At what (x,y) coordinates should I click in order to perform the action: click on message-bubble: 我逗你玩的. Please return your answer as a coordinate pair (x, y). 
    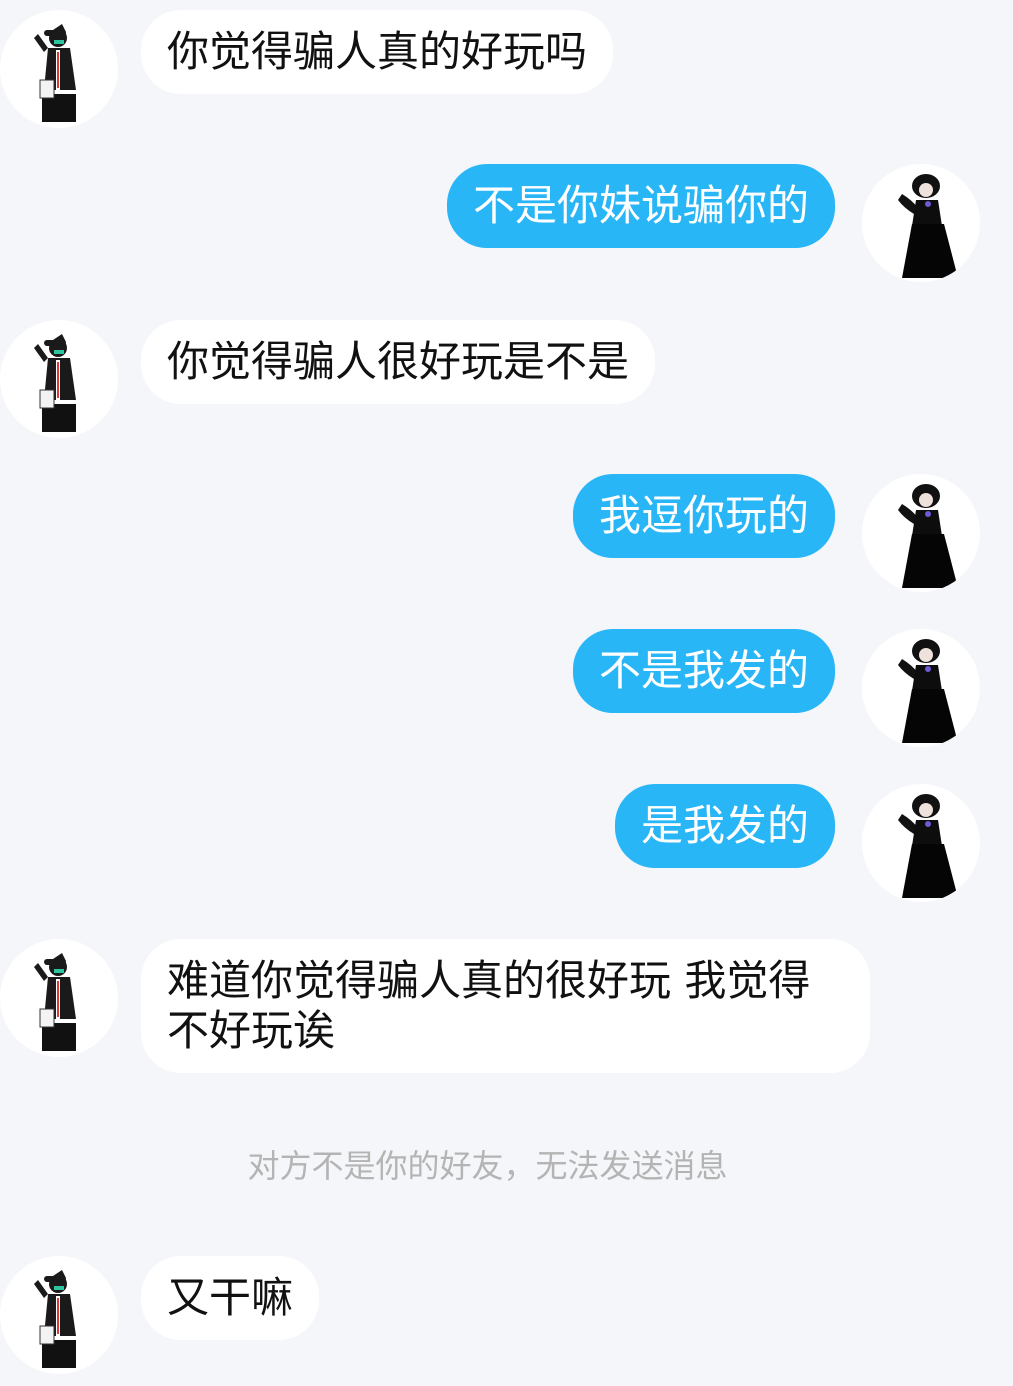
    Looking at the image, I should click on (703, 516).